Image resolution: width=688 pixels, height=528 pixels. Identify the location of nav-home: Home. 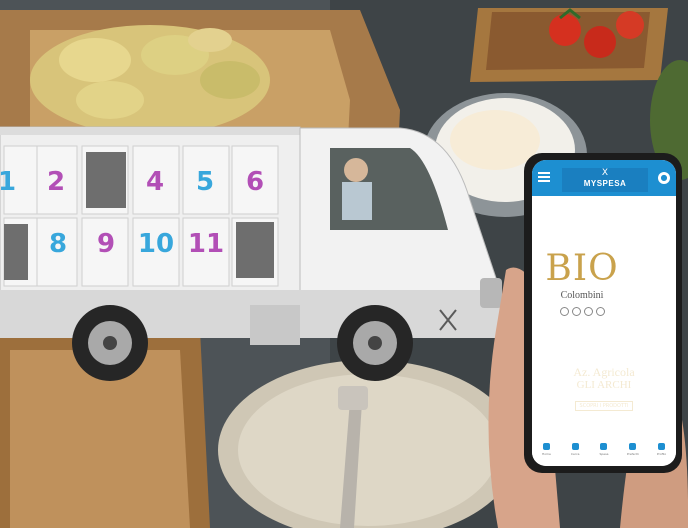
(546, 449).